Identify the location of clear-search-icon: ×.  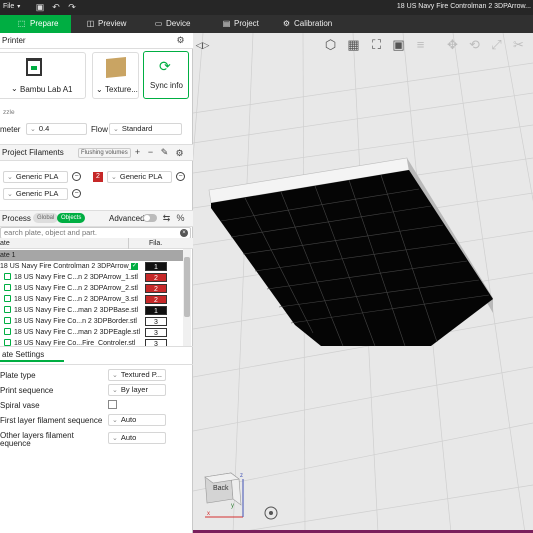
(184, 233).